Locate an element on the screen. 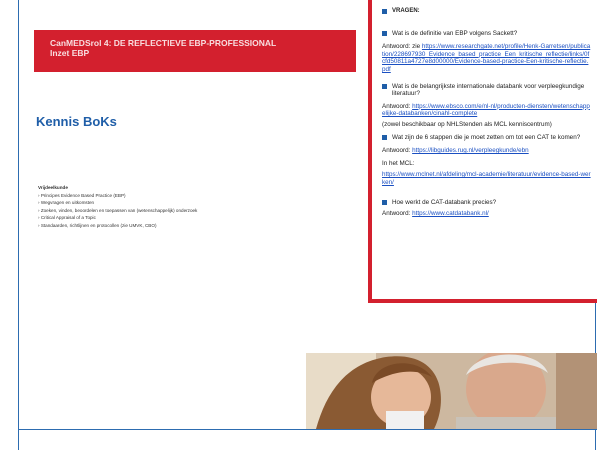  knowledge-title: Vrijdeelkunde is located at coordinates (53, 187).